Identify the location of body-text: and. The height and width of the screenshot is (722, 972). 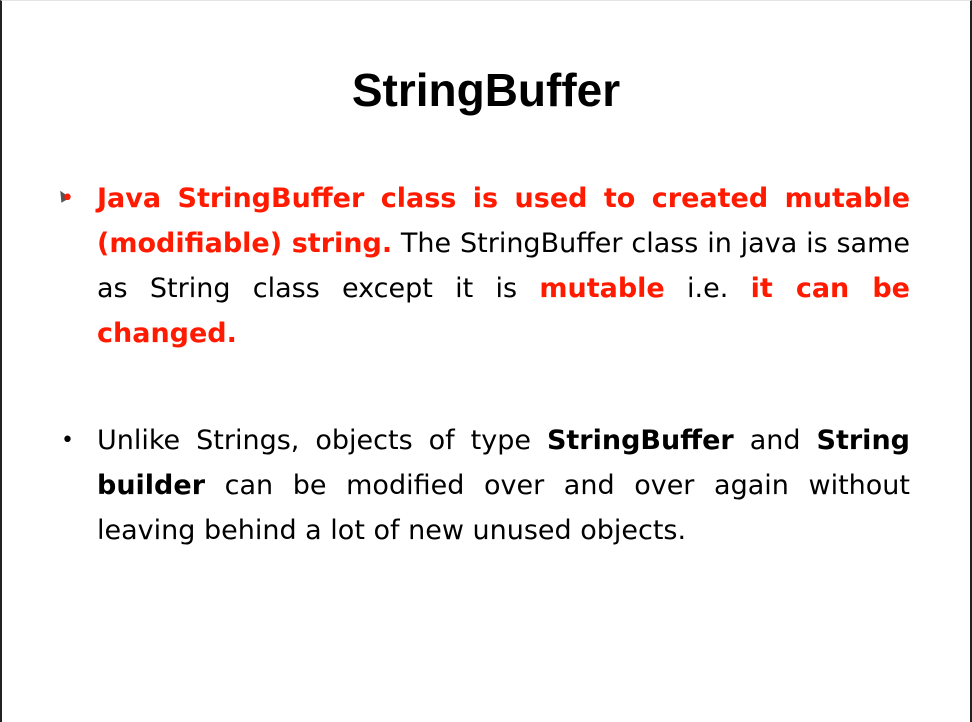
(775, 440).